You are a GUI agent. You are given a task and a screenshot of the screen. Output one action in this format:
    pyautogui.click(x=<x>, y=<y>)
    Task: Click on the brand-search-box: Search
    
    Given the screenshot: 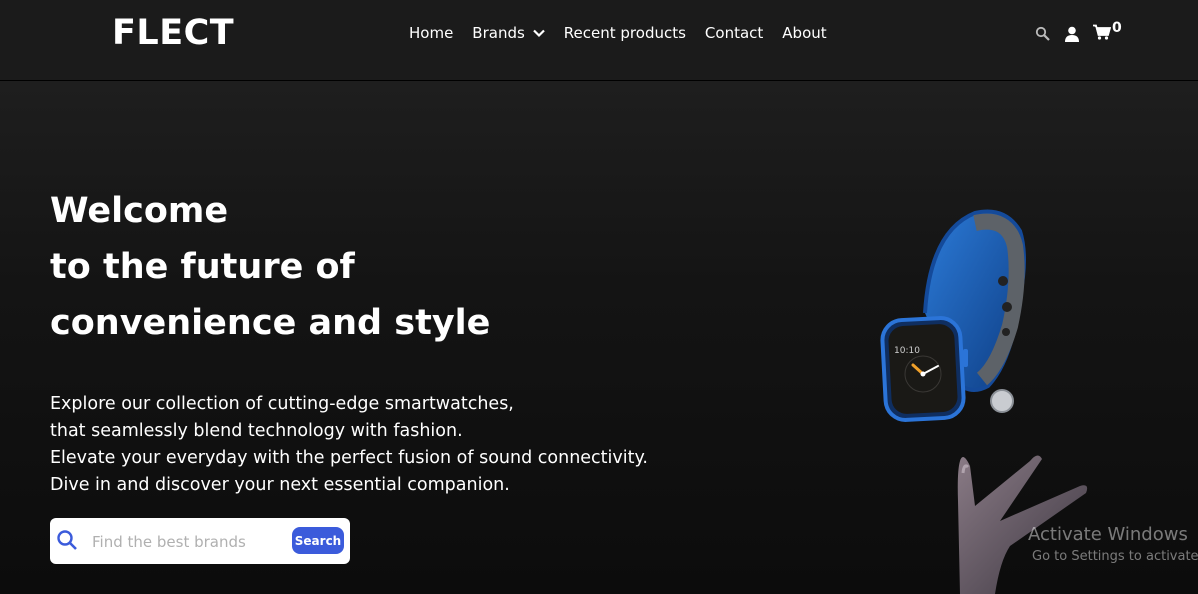 What is the action you would take?
    pyautogui.click(x=200, y=541)
    